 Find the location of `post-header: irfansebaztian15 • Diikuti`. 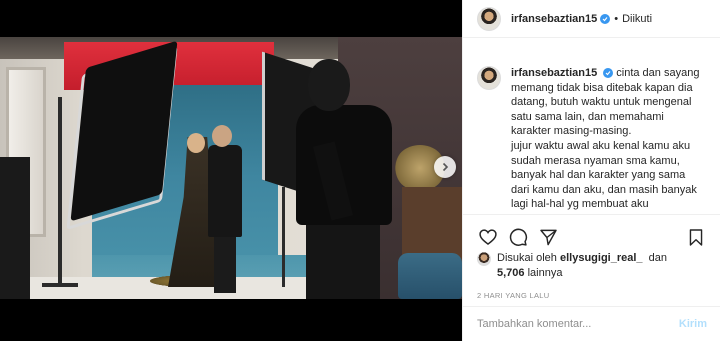

post-header: irfansebaztian15 • Diikuti is located at coordinates (591, 19).